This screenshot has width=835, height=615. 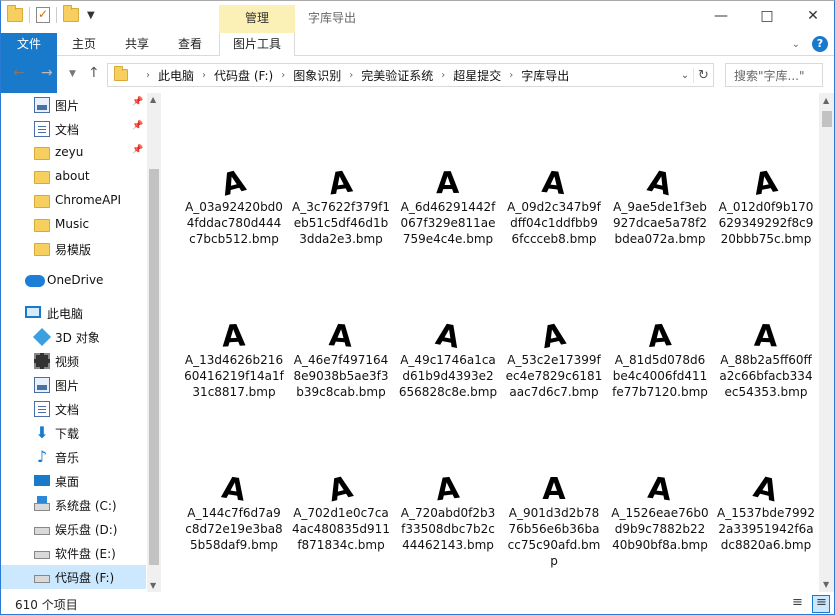 I want to click on tab-view: 查看, so click(x=190, y=44).